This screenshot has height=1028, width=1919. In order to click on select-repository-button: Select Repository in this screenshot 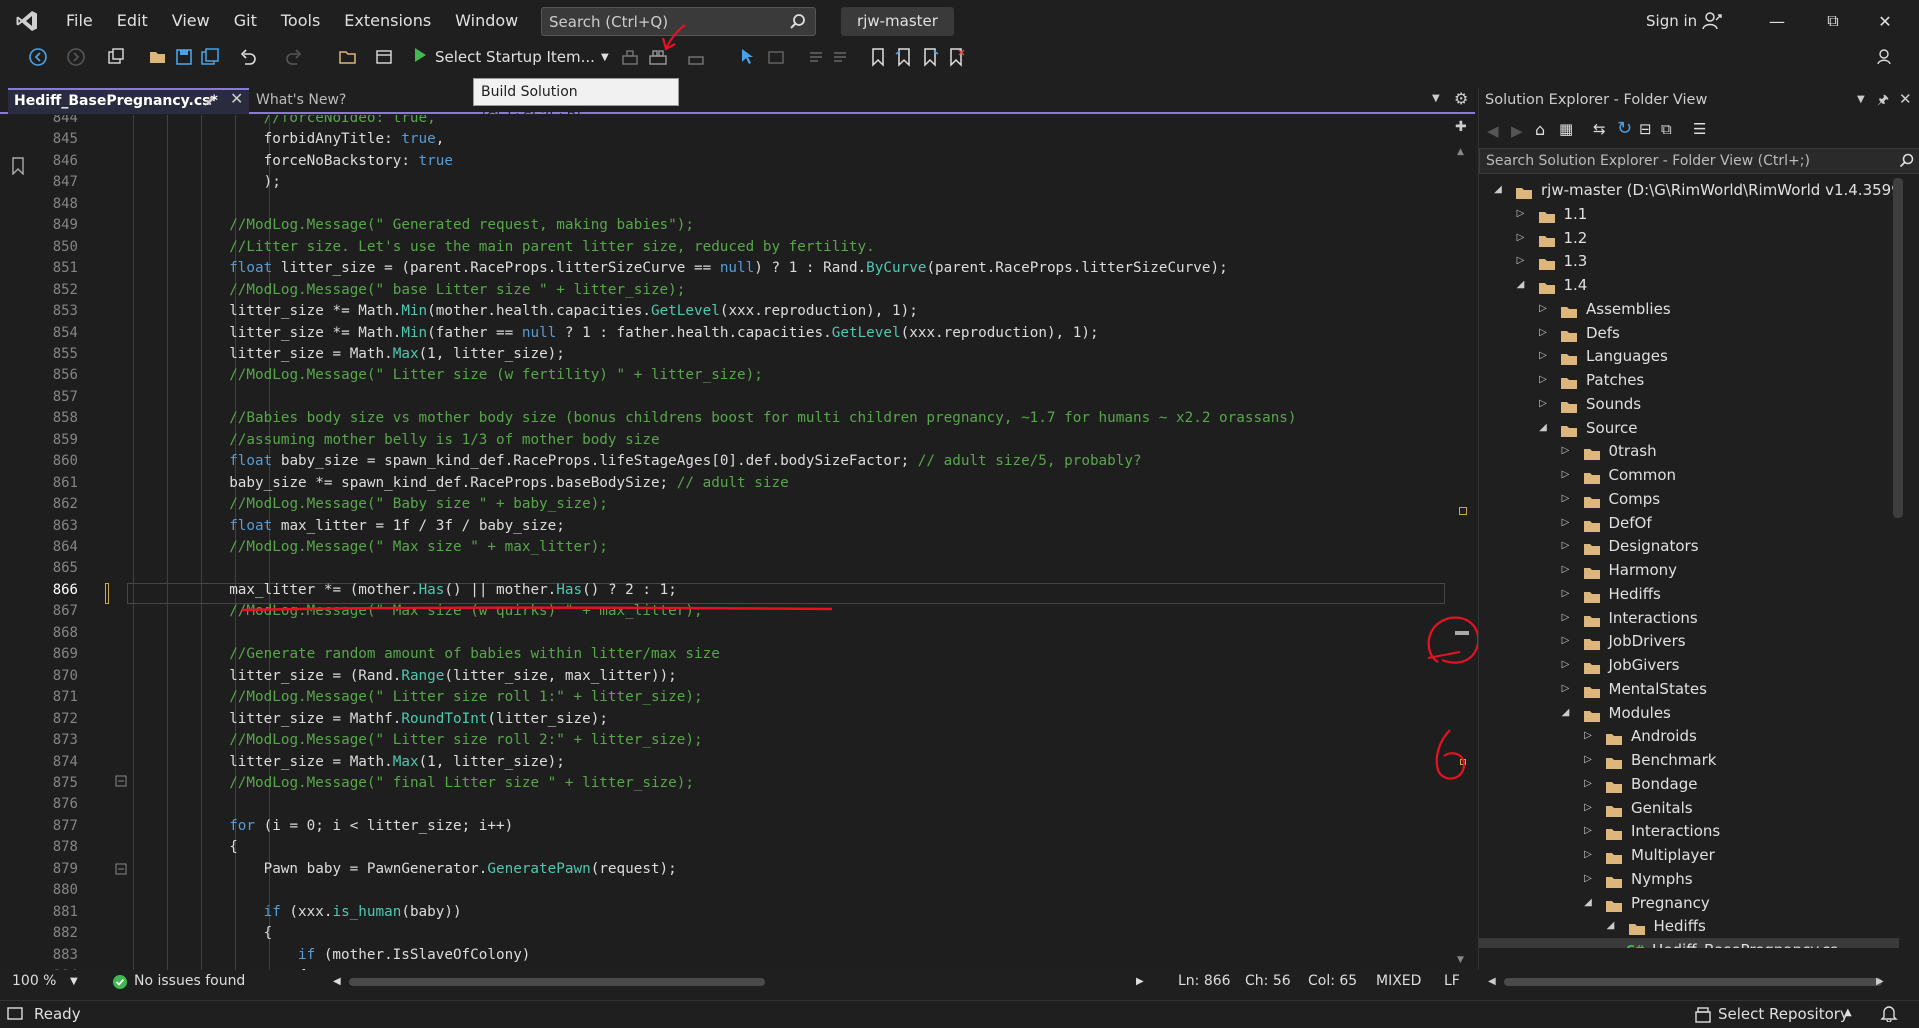, I will do `click(1783, 1014)`.